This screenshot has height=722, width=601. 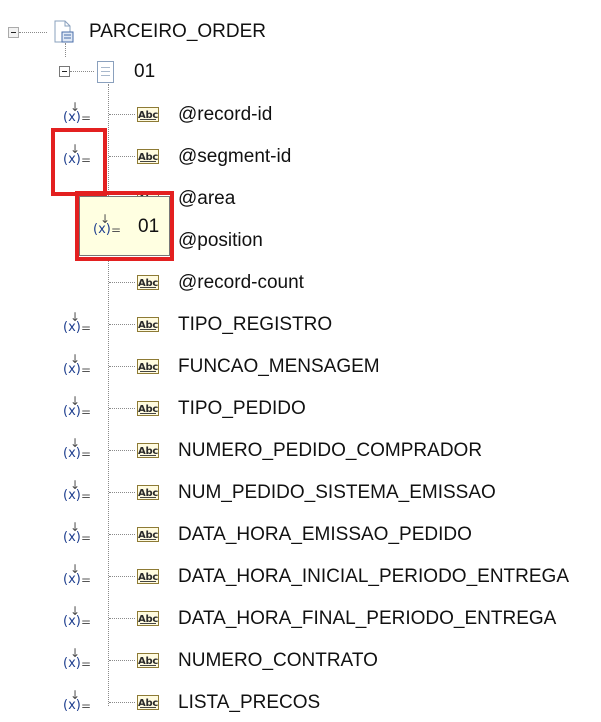 What do you see at coordinates (178, 31) in the screenshot?
I see `root-label: PARCEIRO_ORDER` at bounding box center [178, 31].